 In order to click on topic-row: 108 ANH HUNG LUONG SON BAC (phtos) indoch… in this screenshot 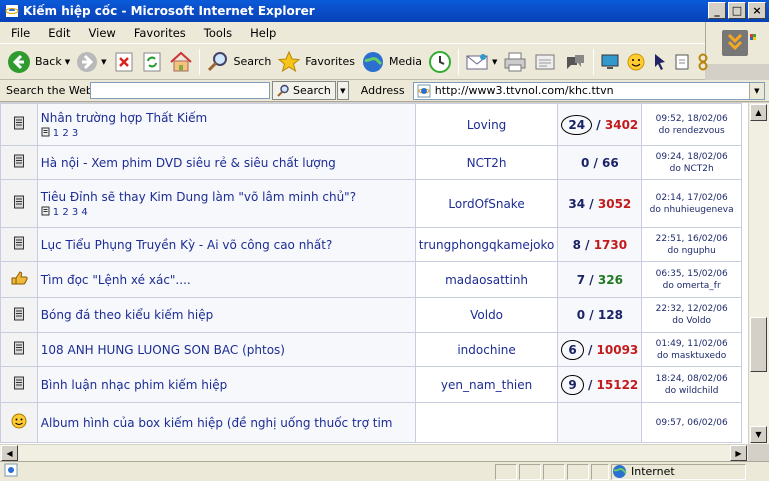, I will do `click(371, 349)`.